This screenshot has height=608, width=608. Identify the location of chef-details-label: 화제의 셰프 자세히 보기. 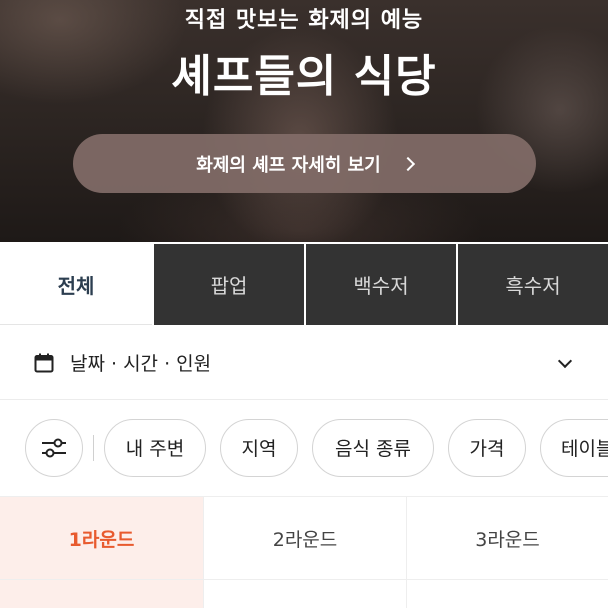
(288, 165).